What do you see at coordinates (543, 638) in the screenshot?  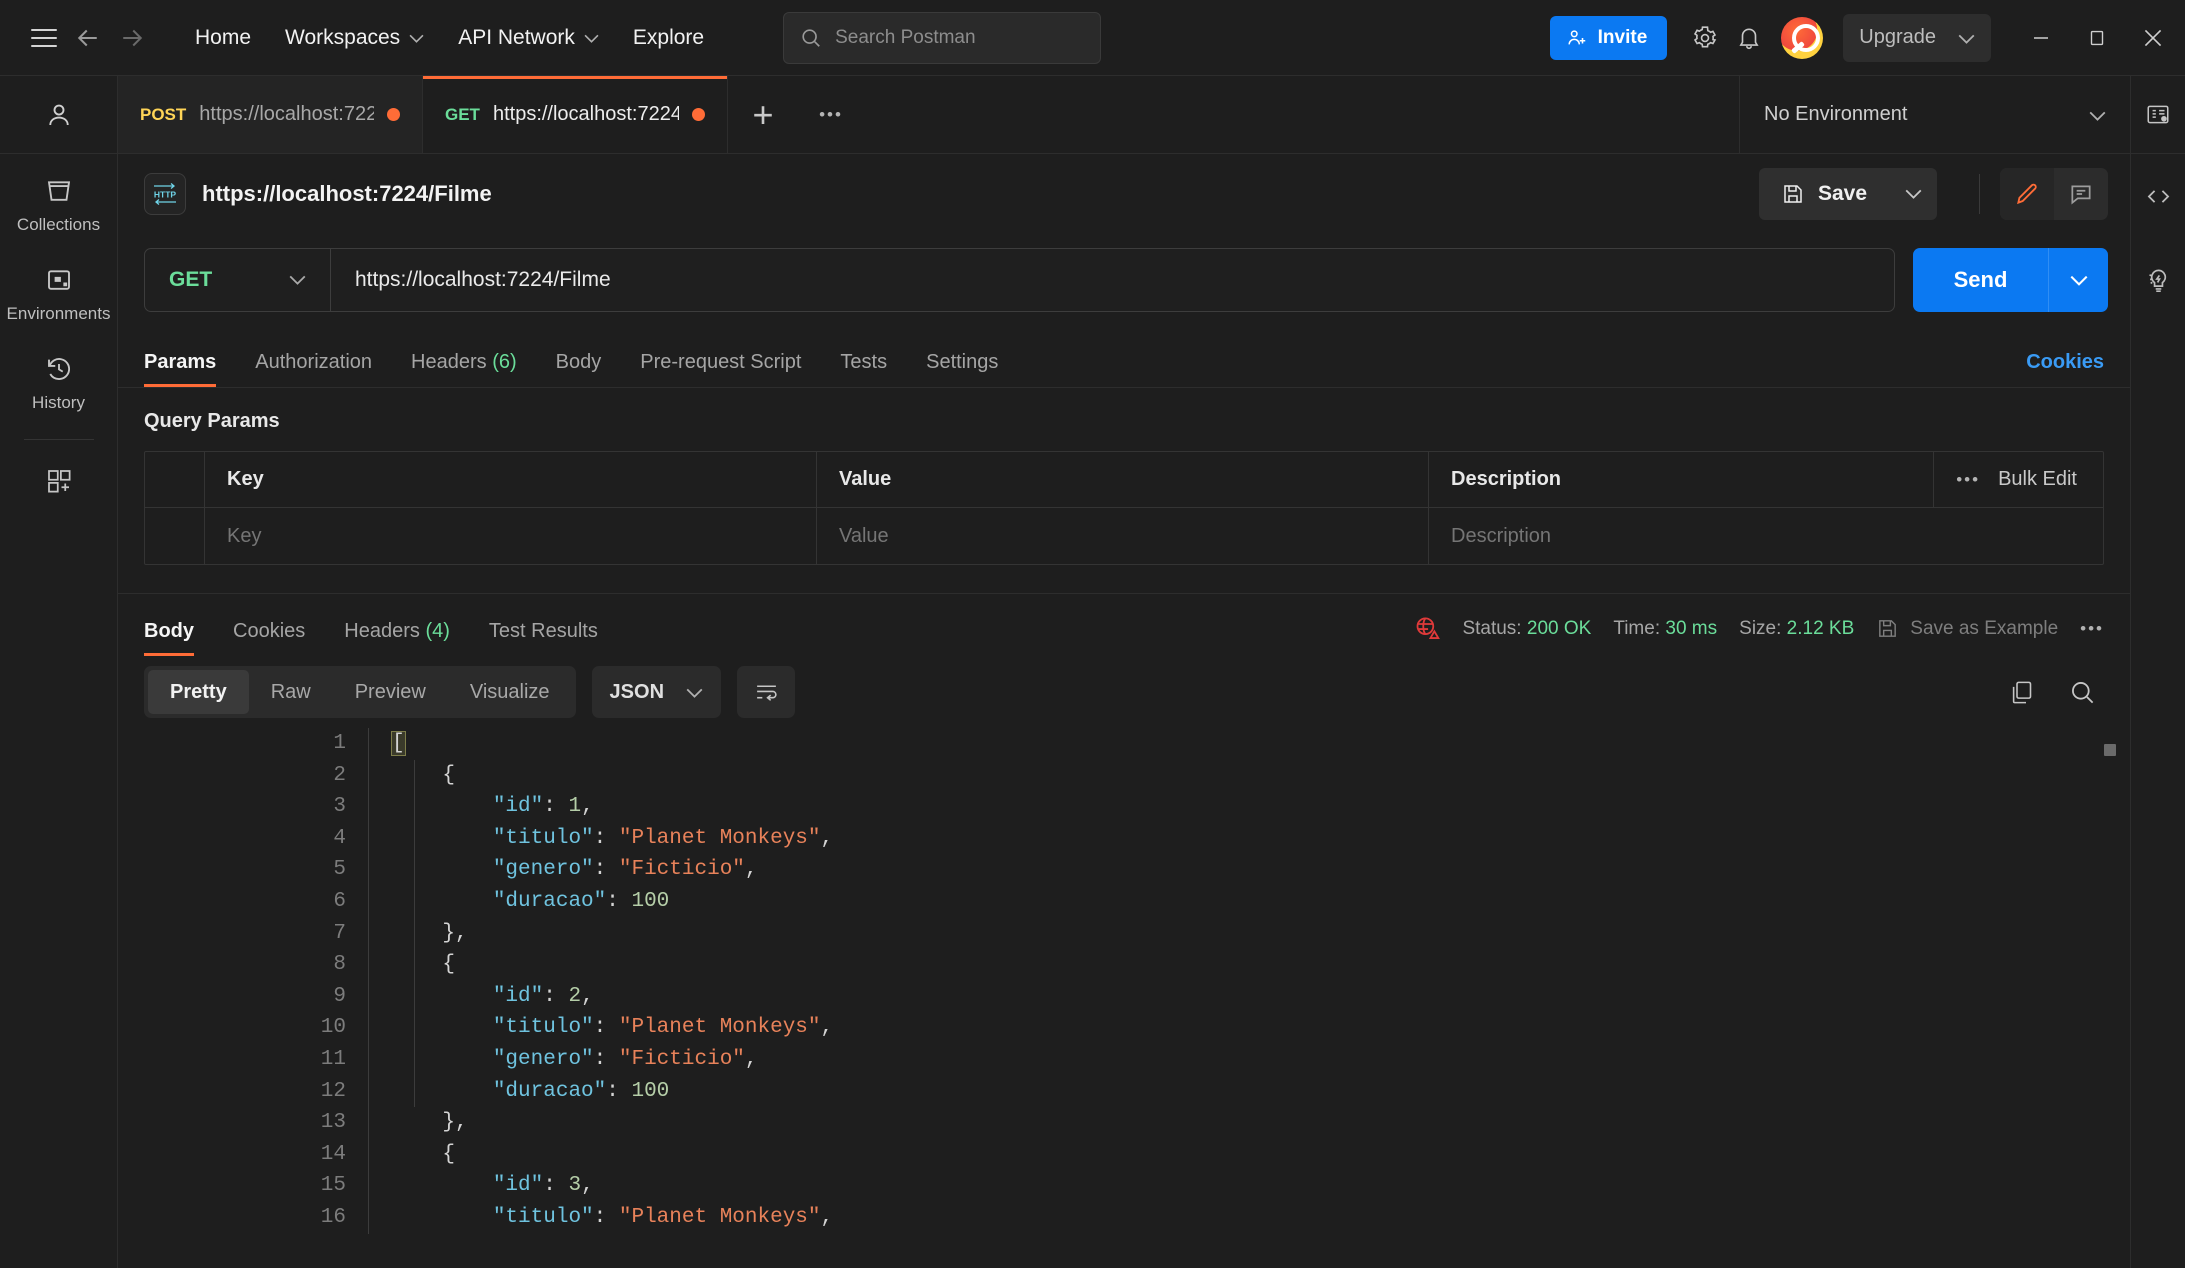 I see `response-tab-test-results: Test Results` at bounding box center [543, 638].